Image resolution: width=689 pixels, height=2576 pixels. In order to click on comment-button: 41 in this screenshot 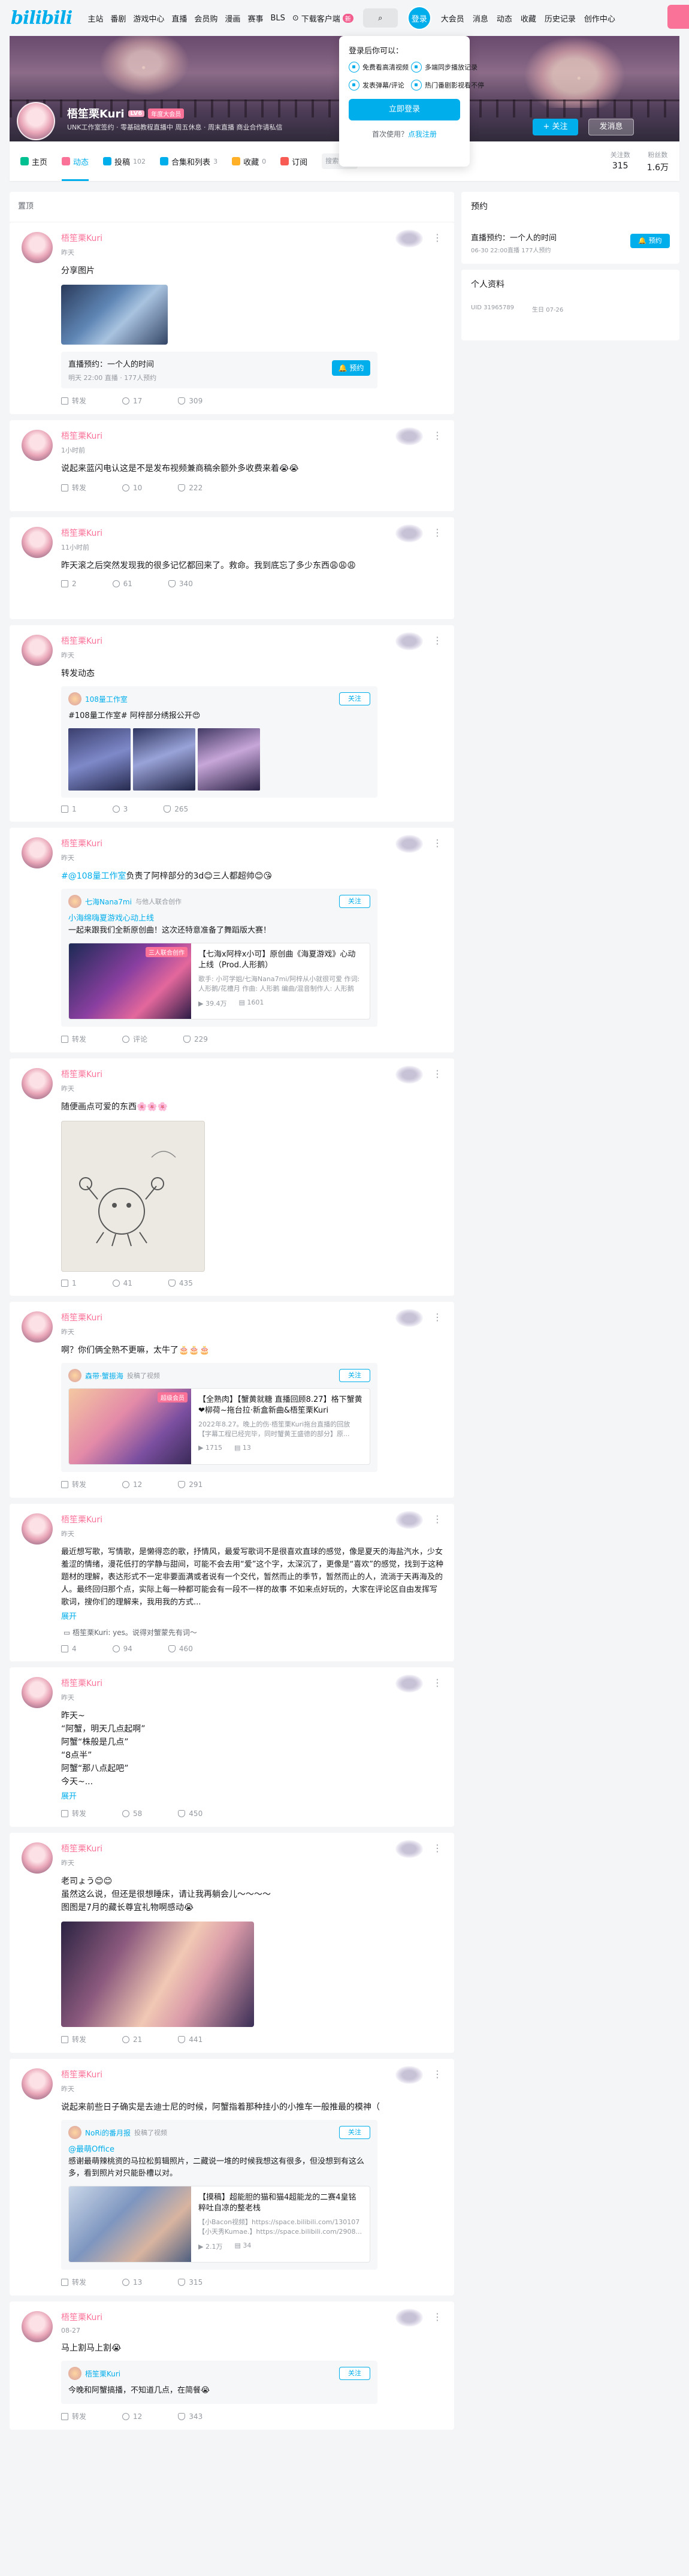, I will do `click(122, 1283)`.